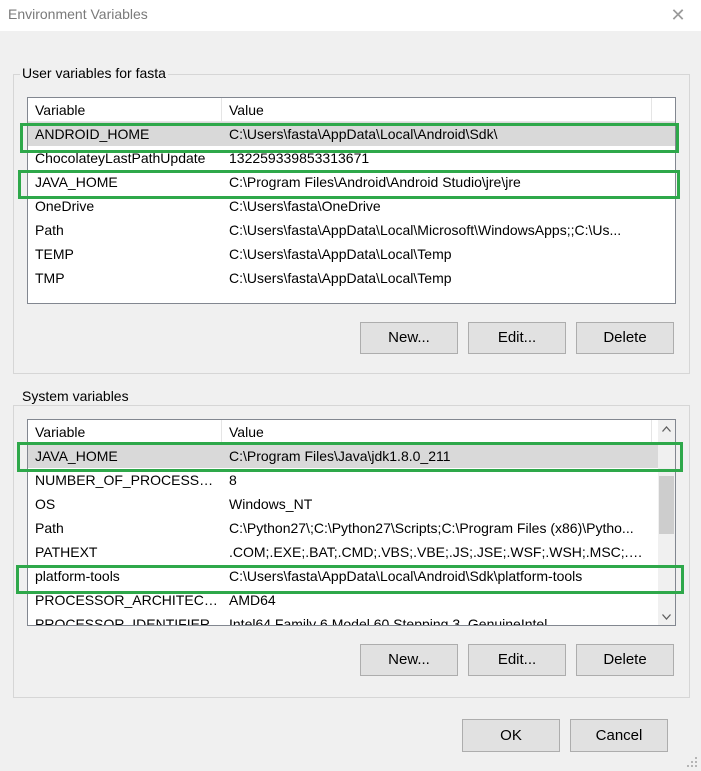 The height and width of the screenshot is (771, 701). I want to click on system-variables-label: System variables, so click(75, 396).